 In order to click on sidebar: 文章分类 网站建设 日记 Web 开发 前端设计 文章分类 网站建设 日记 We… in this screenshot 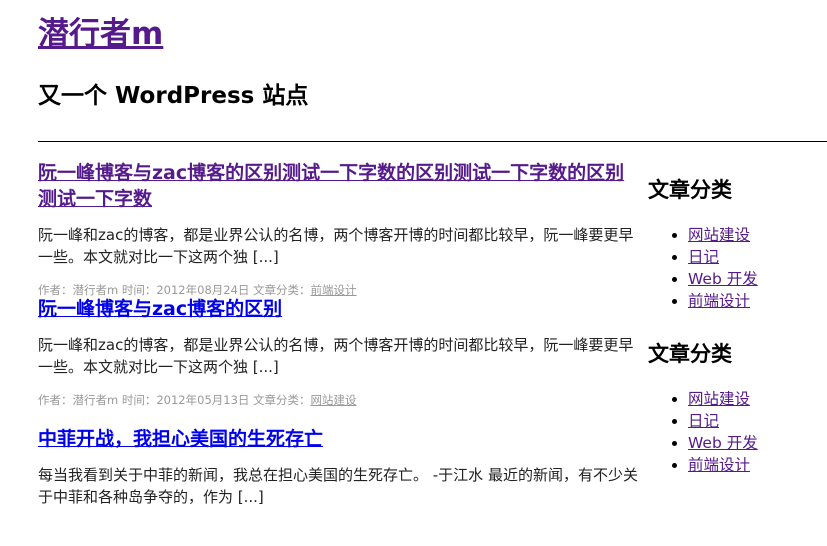, I will do `click(737, 325)`.